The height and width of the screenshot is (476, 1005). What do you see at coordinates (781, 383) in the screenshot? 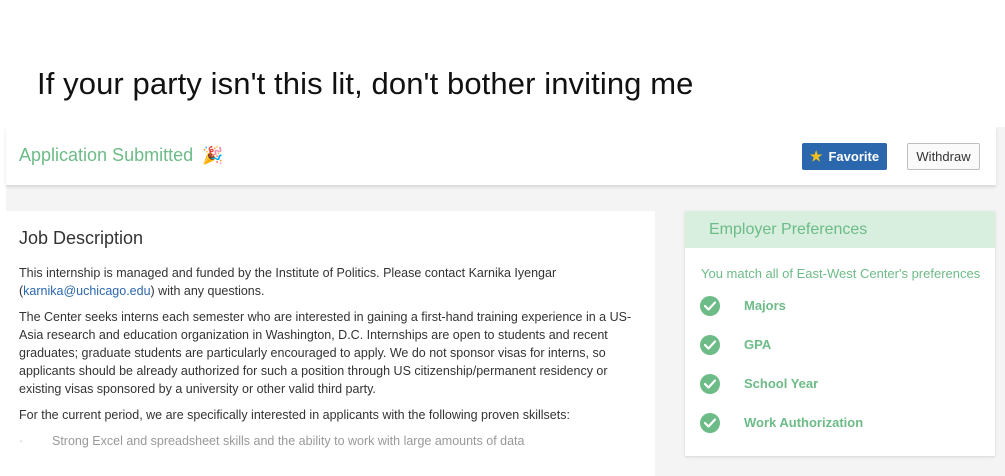
I see `preference-label: School Year` at bounding box center [781, 383].